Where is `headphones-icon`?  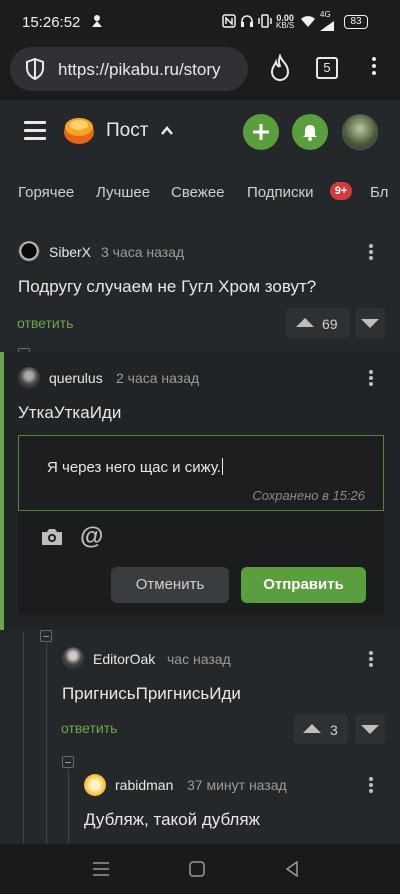
headphones-icon is located at coordinates (247, 22).